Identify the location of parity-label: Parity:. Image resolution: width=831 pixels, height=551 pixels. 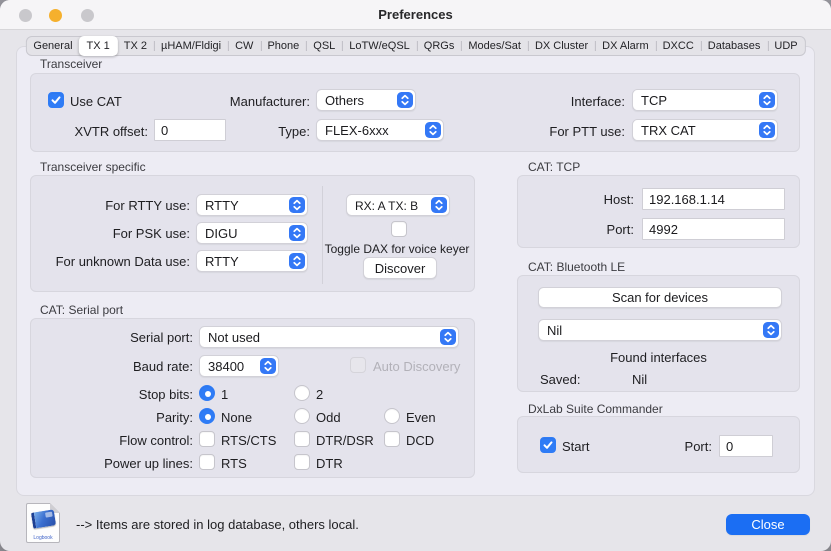
(174, 417).